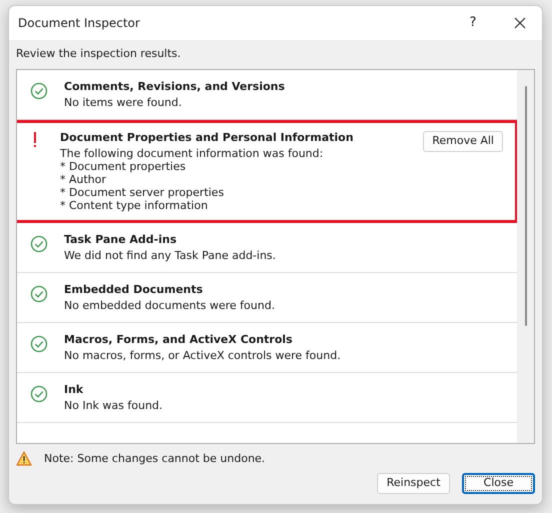 Image resolution: width=552 pixels, height=513 pixels. Describe the element at coordinates (142, 192) in the screenshot. I see `result-text: * Document server properties` at that location.